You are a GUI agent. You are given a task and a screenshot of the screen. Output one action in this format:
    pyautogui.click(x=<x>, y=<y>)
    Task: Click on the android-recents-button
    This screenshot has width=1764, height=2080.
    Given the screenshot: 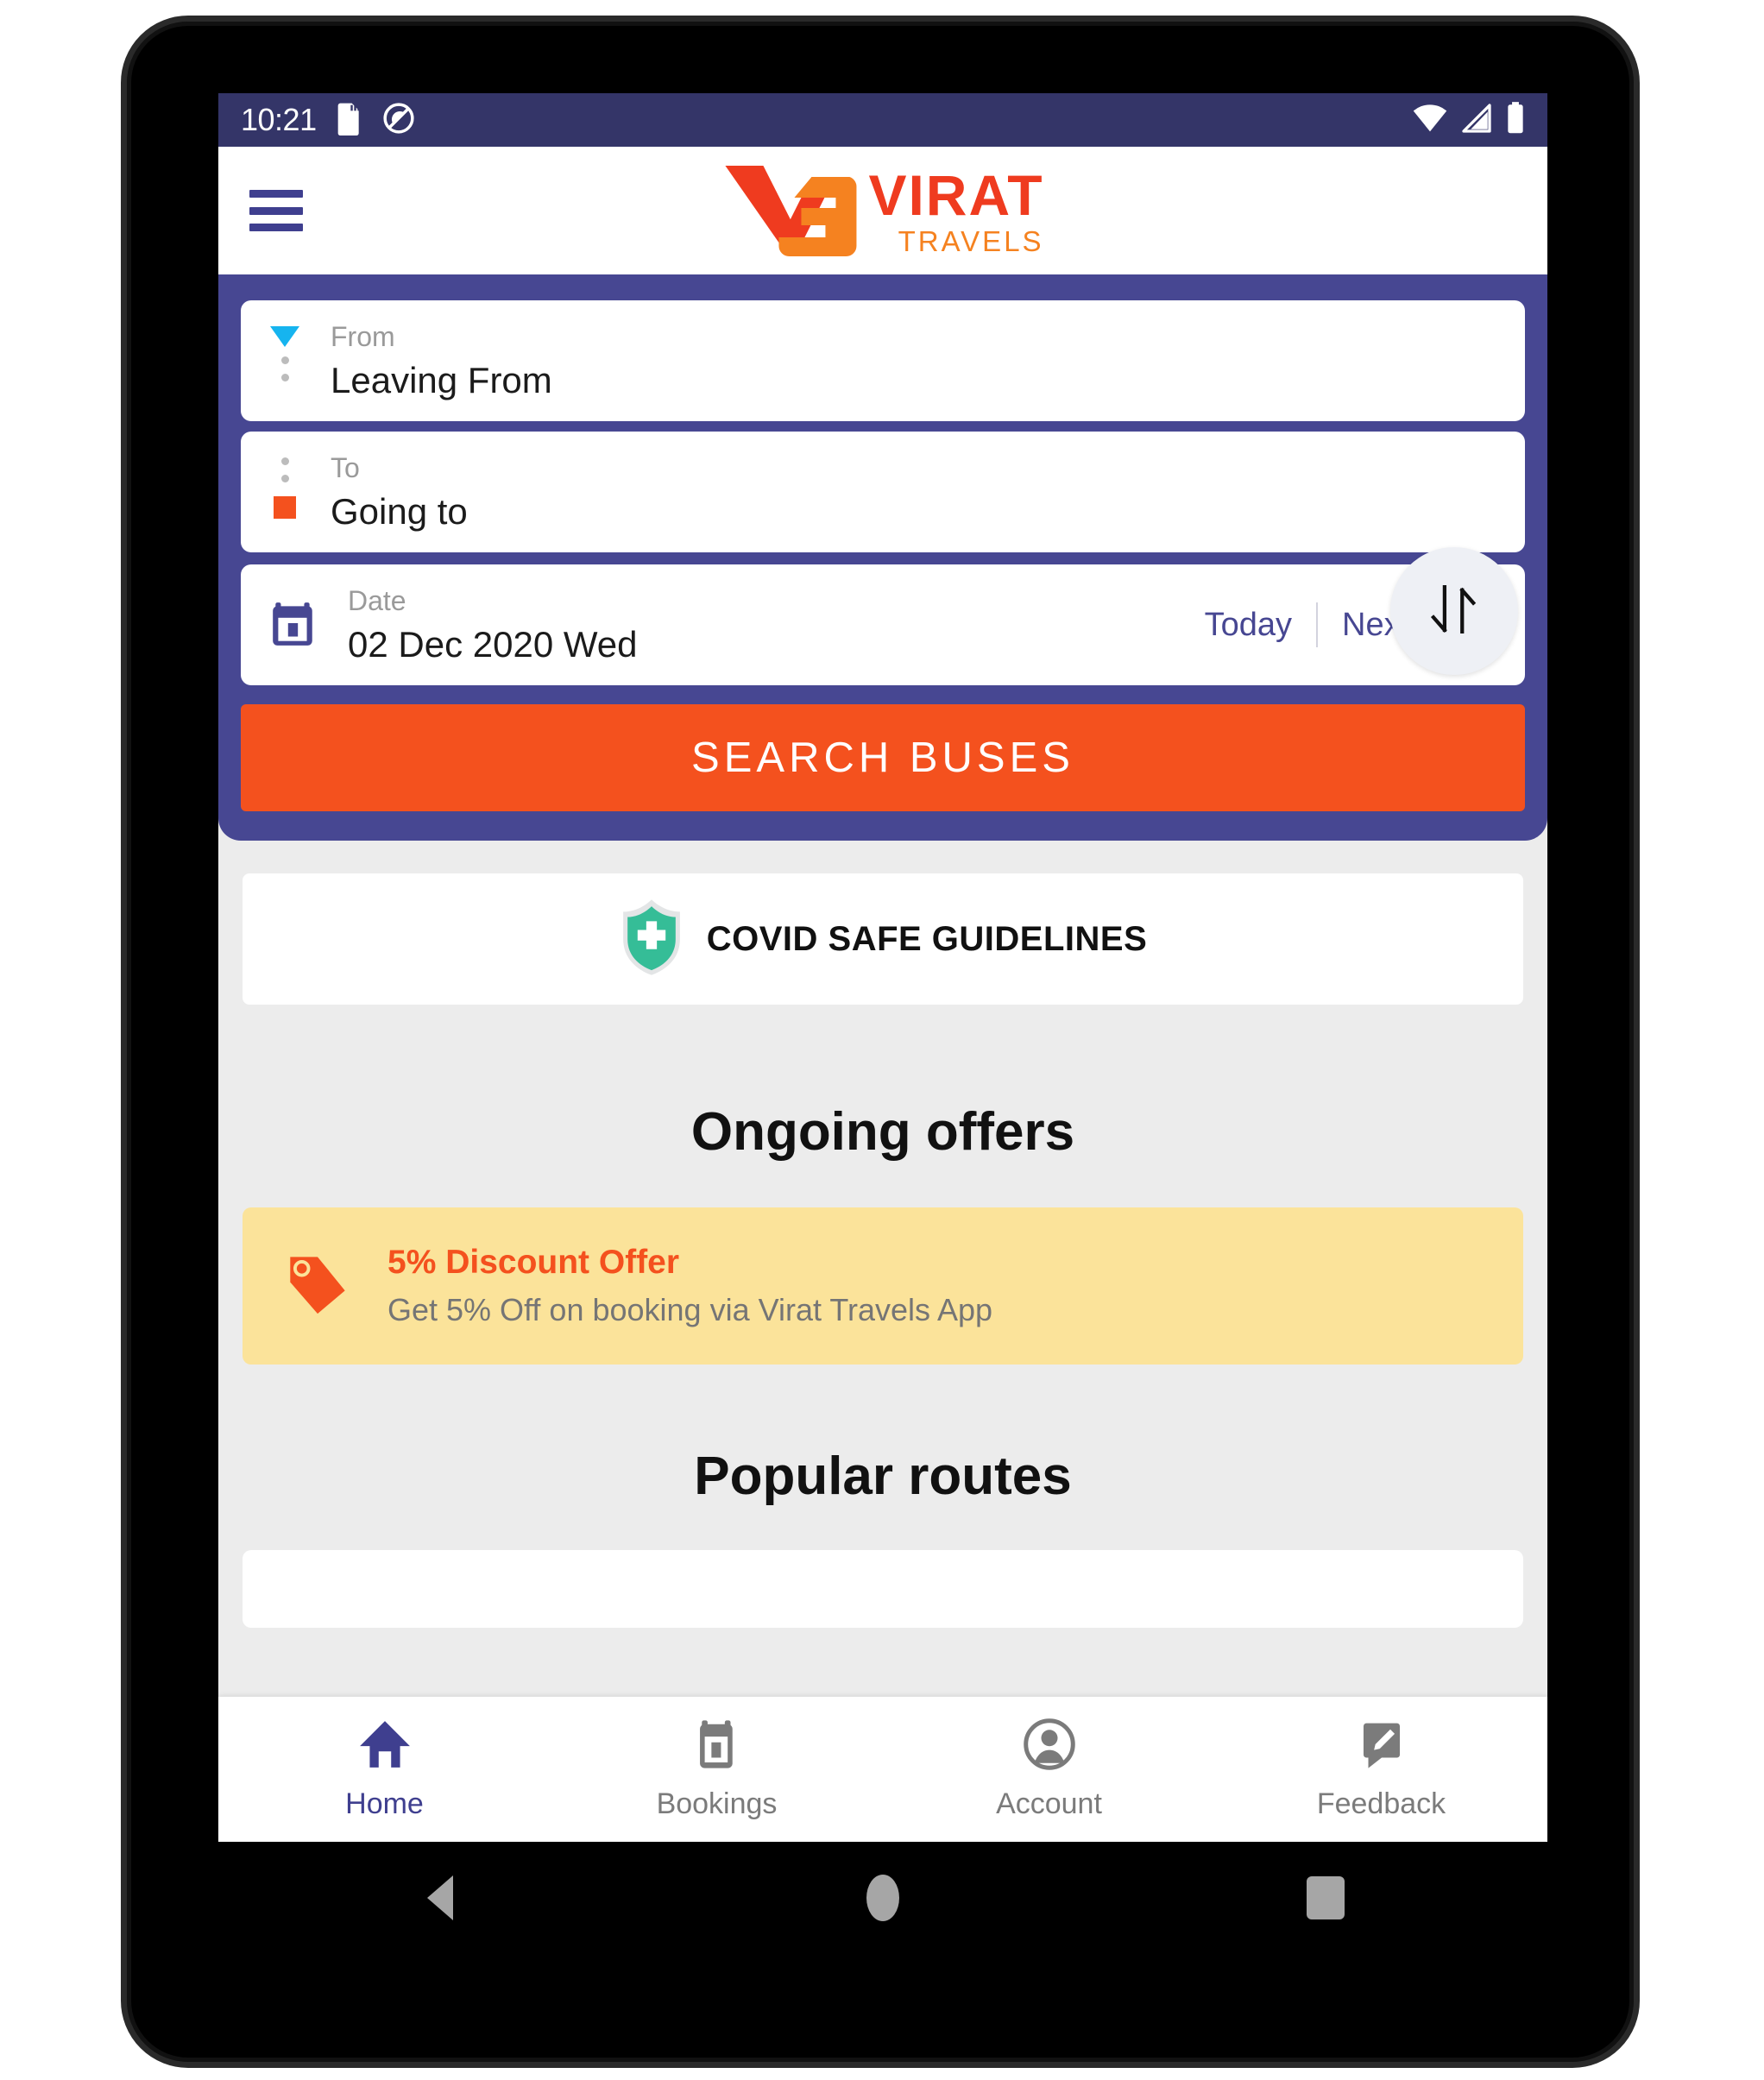 What is the action you would take?
    pyautogui.click(x=1326, y=1898)
    